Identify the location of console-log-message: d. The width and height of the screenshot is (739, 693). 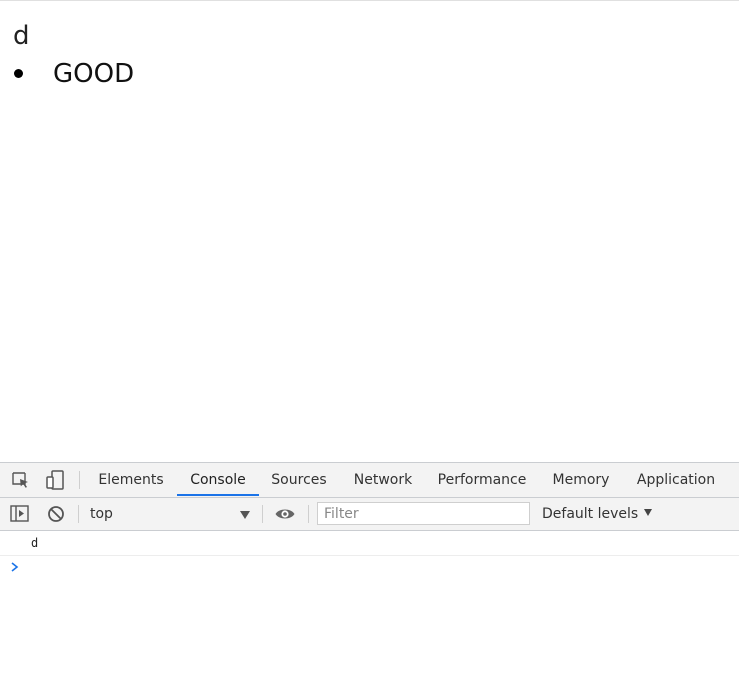
(35, 543).